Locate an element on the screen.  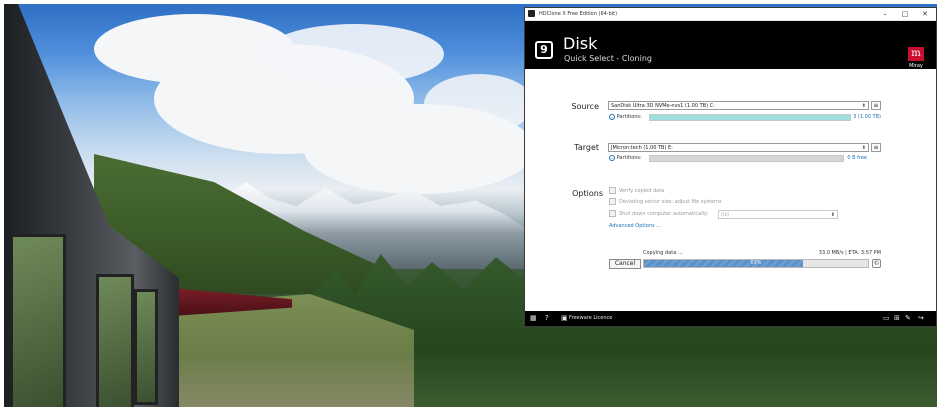
shutdown-checkbox is located at coordinates (612, 213).